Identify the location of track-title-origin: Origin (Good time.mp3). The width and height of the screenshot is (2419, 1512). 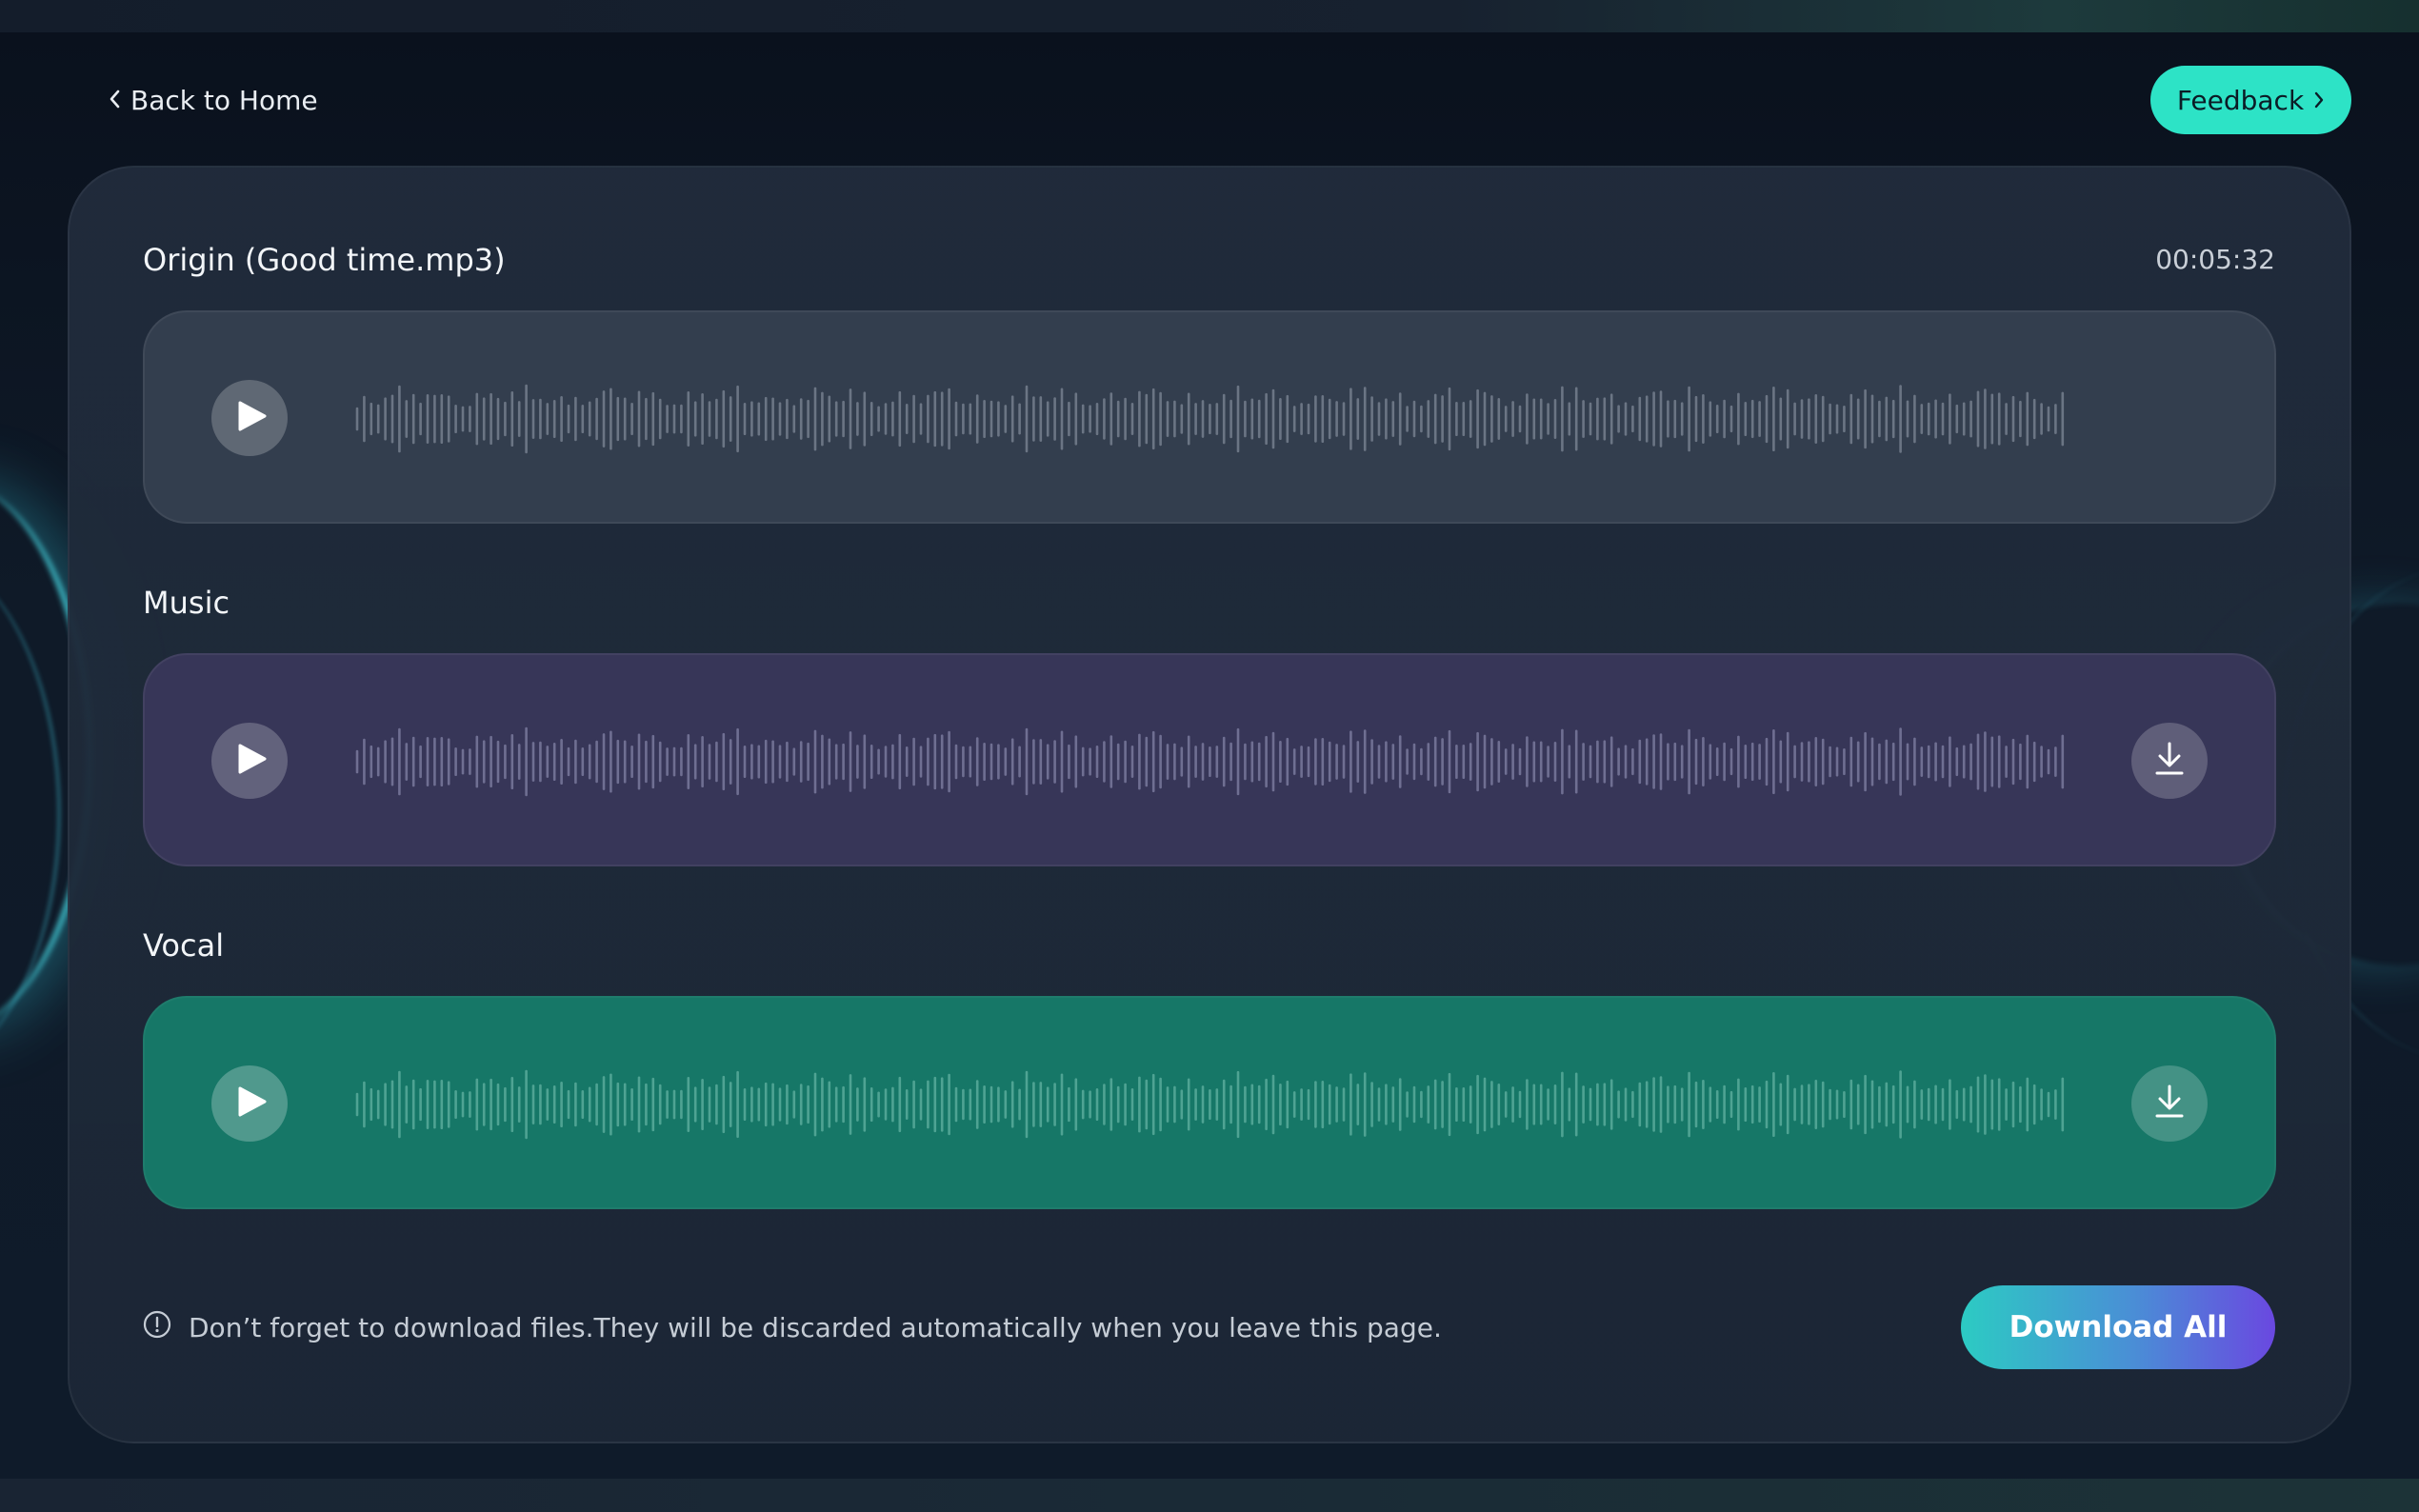
(324, 260).